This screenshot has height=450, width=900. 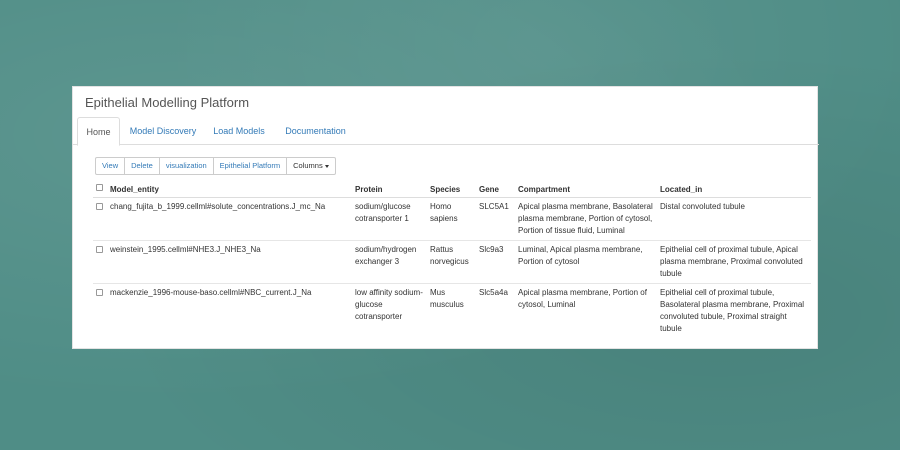 I want to click on app-title: Epithelial Modelling Platform, so click(x=167, y=102).